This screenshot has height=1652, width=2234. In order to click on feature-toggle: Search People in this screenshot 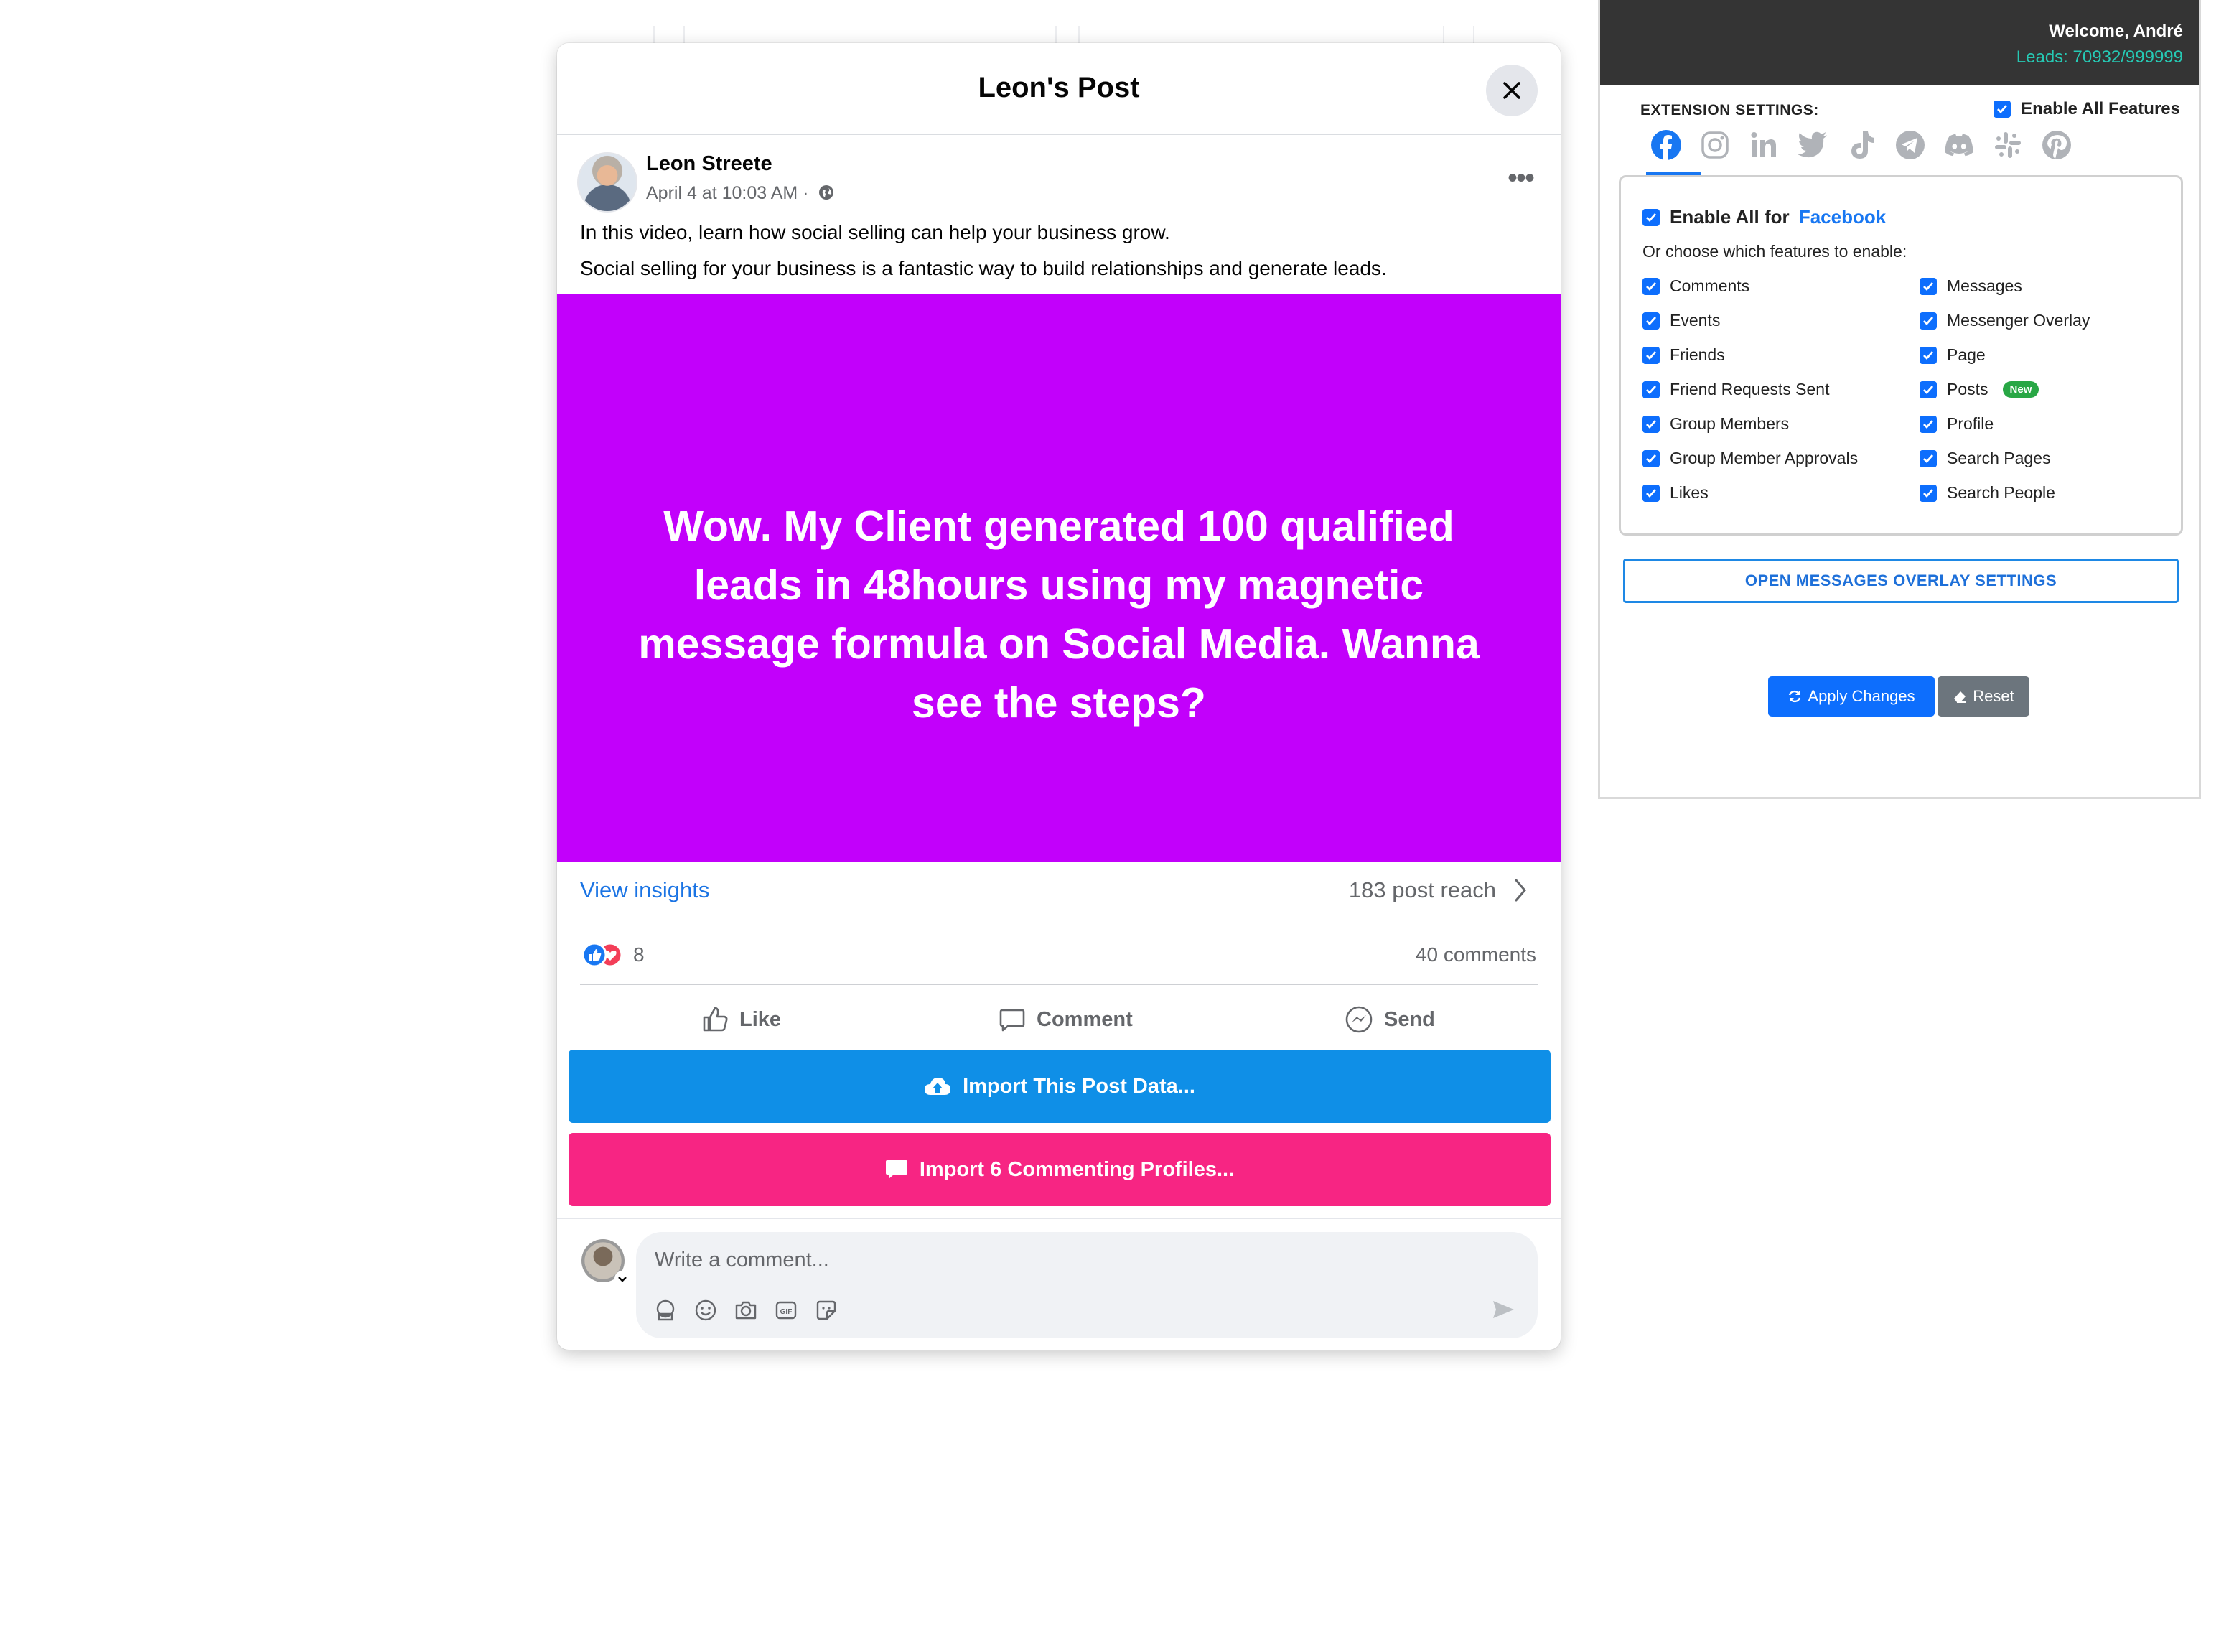, I will do `click(1987, 493)`.